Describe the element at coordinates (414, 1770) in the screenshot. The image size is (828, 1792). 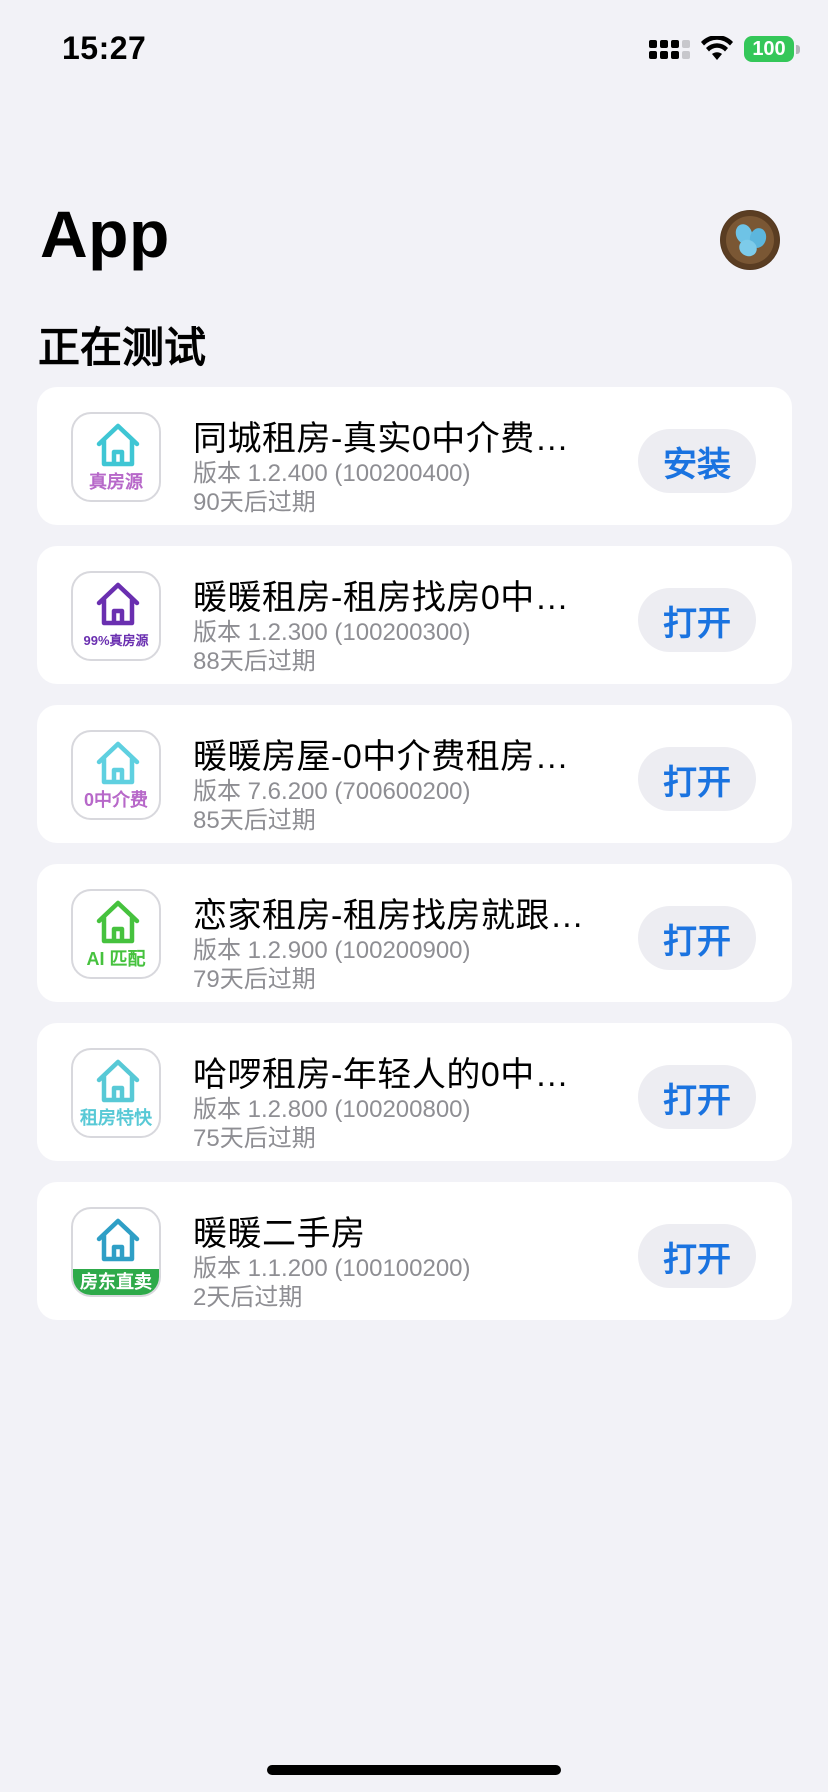
I see `home-indicator` at that location.